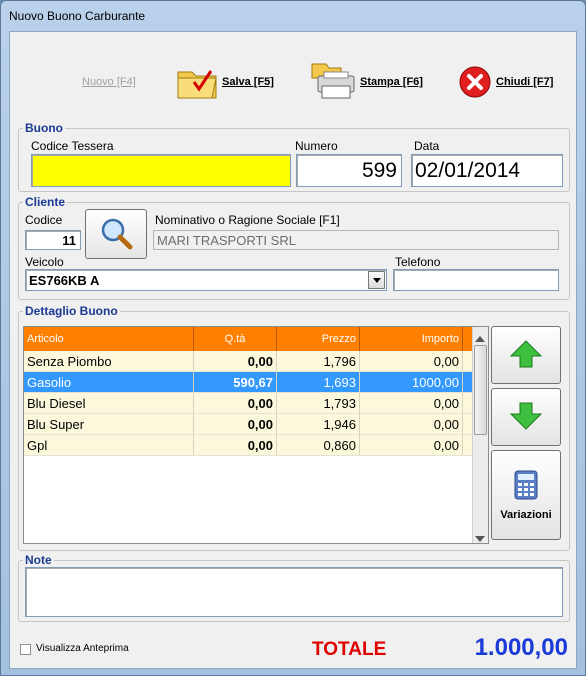 This screenshot has height=676, width=586. I want to click on veicolo-value: ES766KB A, so click(64, 280).